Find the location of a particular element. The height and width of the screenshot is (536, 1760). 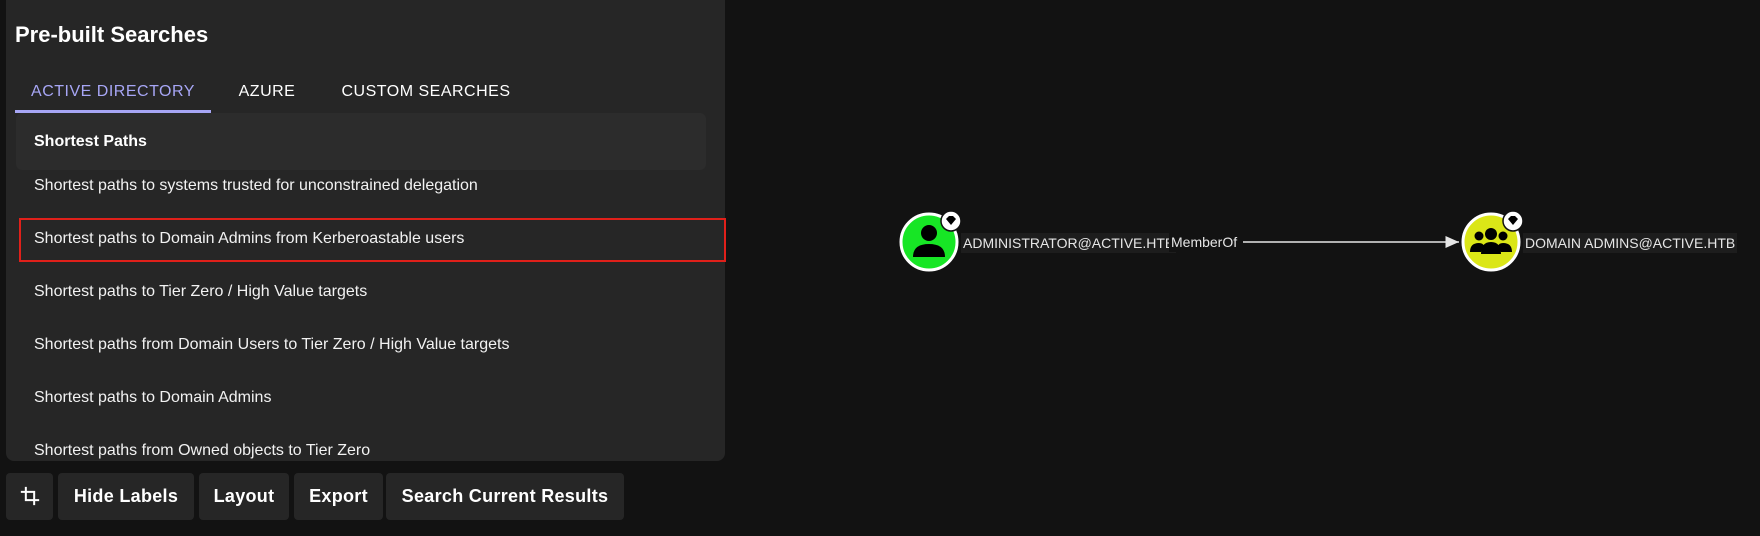

node-label-domain-admins: DOMAIN ADMINS@ACTIVE.HTB is located at coordinates (1630, 243).